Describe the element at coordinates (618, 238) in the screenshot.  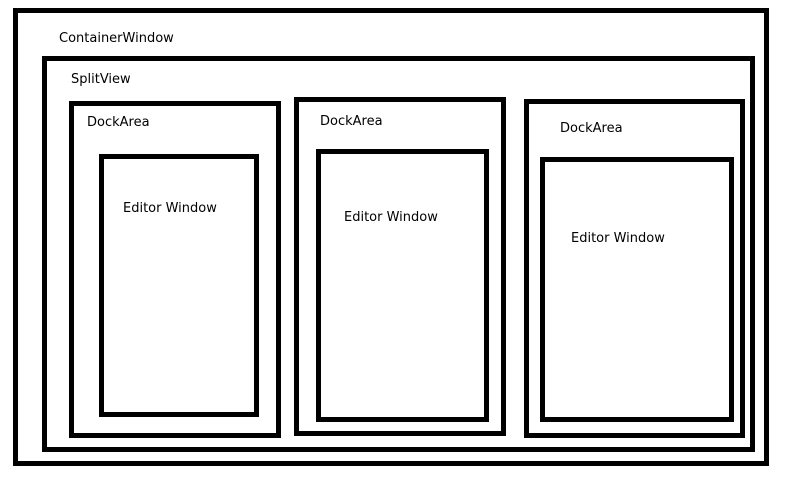
I see `editor-window-label-3: Editor Window` at that location.